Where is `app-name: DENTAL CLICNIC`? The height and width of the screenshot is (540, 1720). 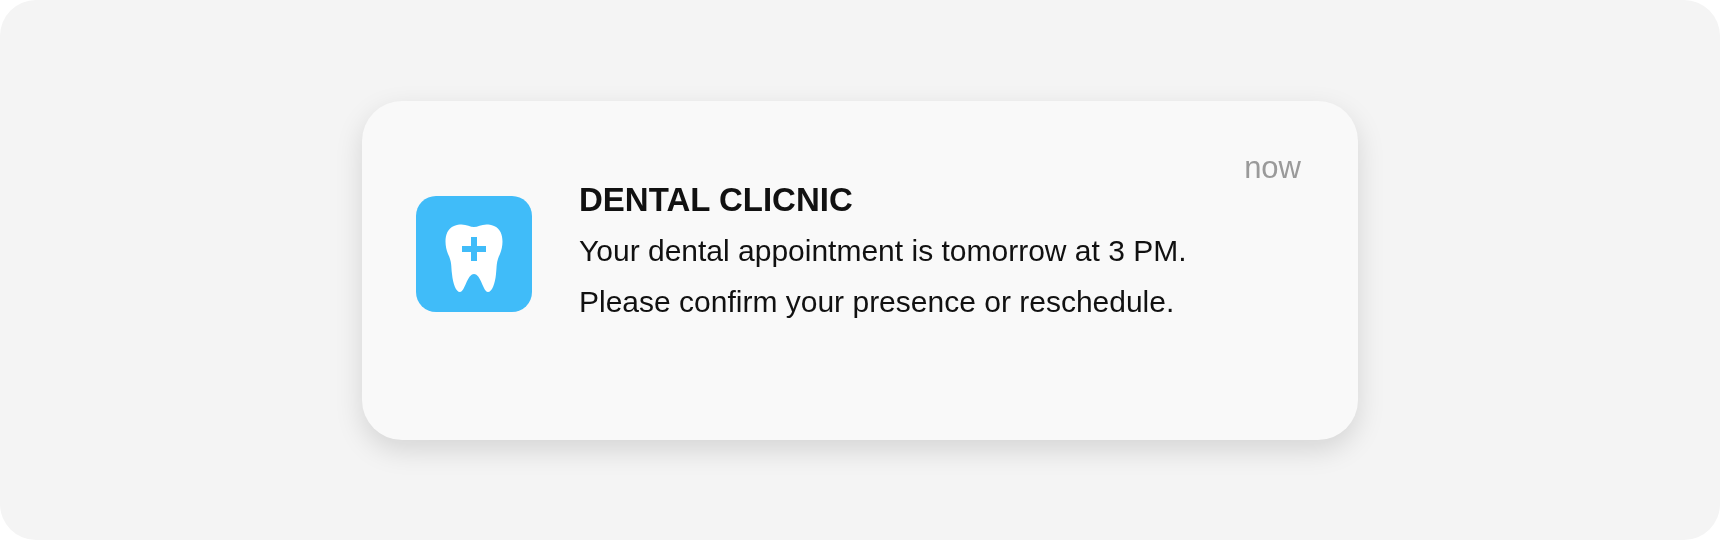
app-name: DENTAL CLICNIC is located at coordinates (716, 199).